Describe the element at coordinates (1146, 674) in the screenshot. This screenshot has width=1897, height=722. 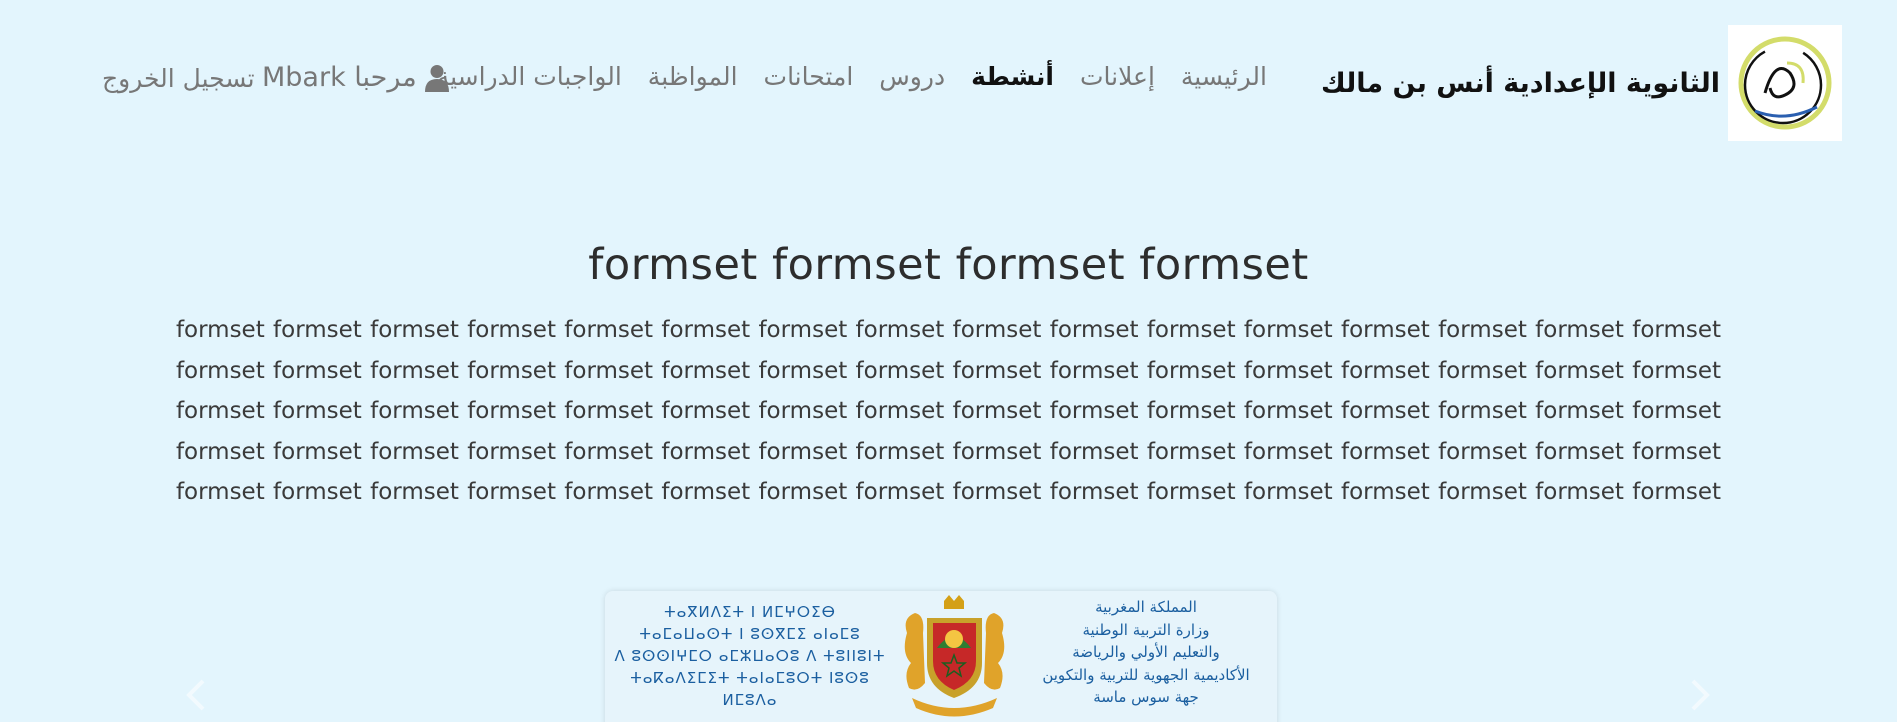
I see `arabic-line: الأكاديمية الجهوية للتربية والتكوين` at that location.